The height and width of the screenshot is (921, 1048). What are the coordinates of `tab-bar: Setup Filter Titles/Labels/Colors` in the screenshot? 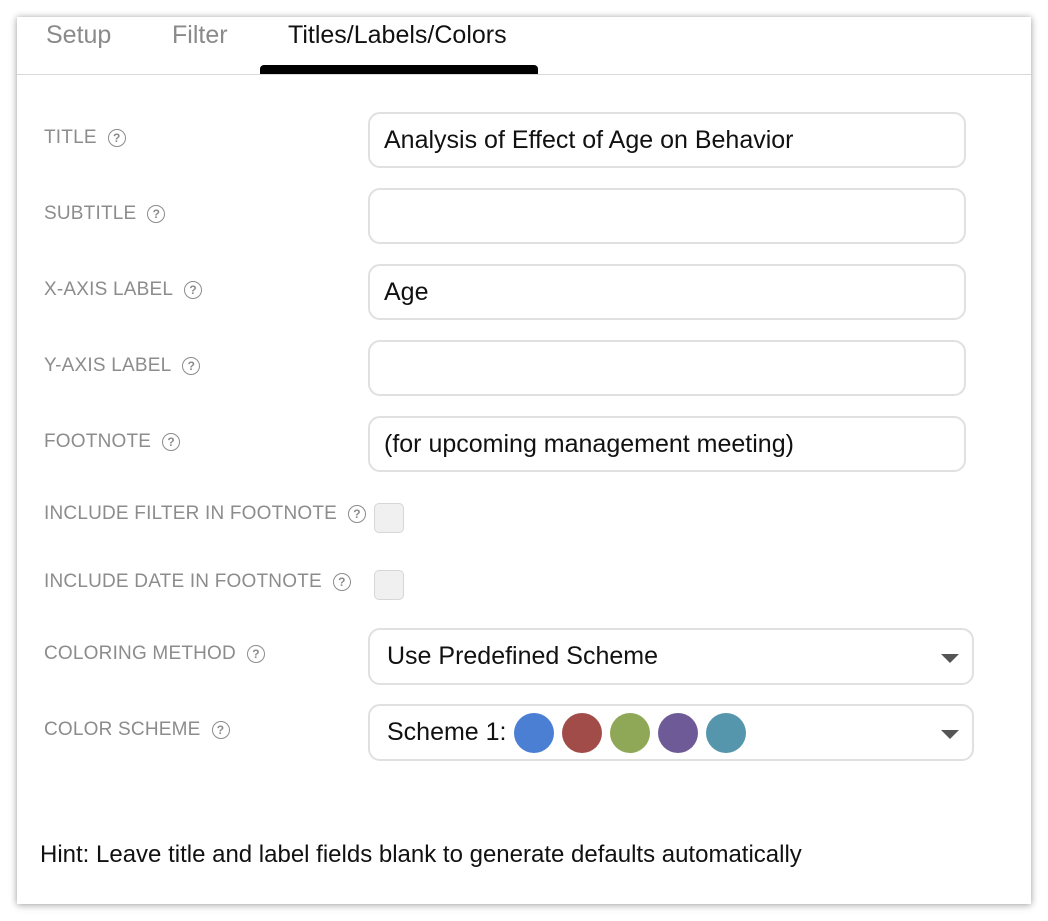 It's located at (524, 46).